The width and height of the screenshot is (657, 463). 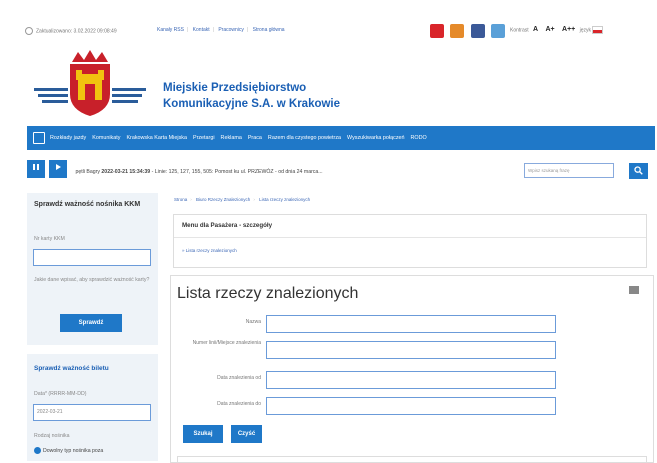 What do you see at coordinates (411, 406) in the screenshot?
I see `date-to-input` at bounding box center [411, 406].